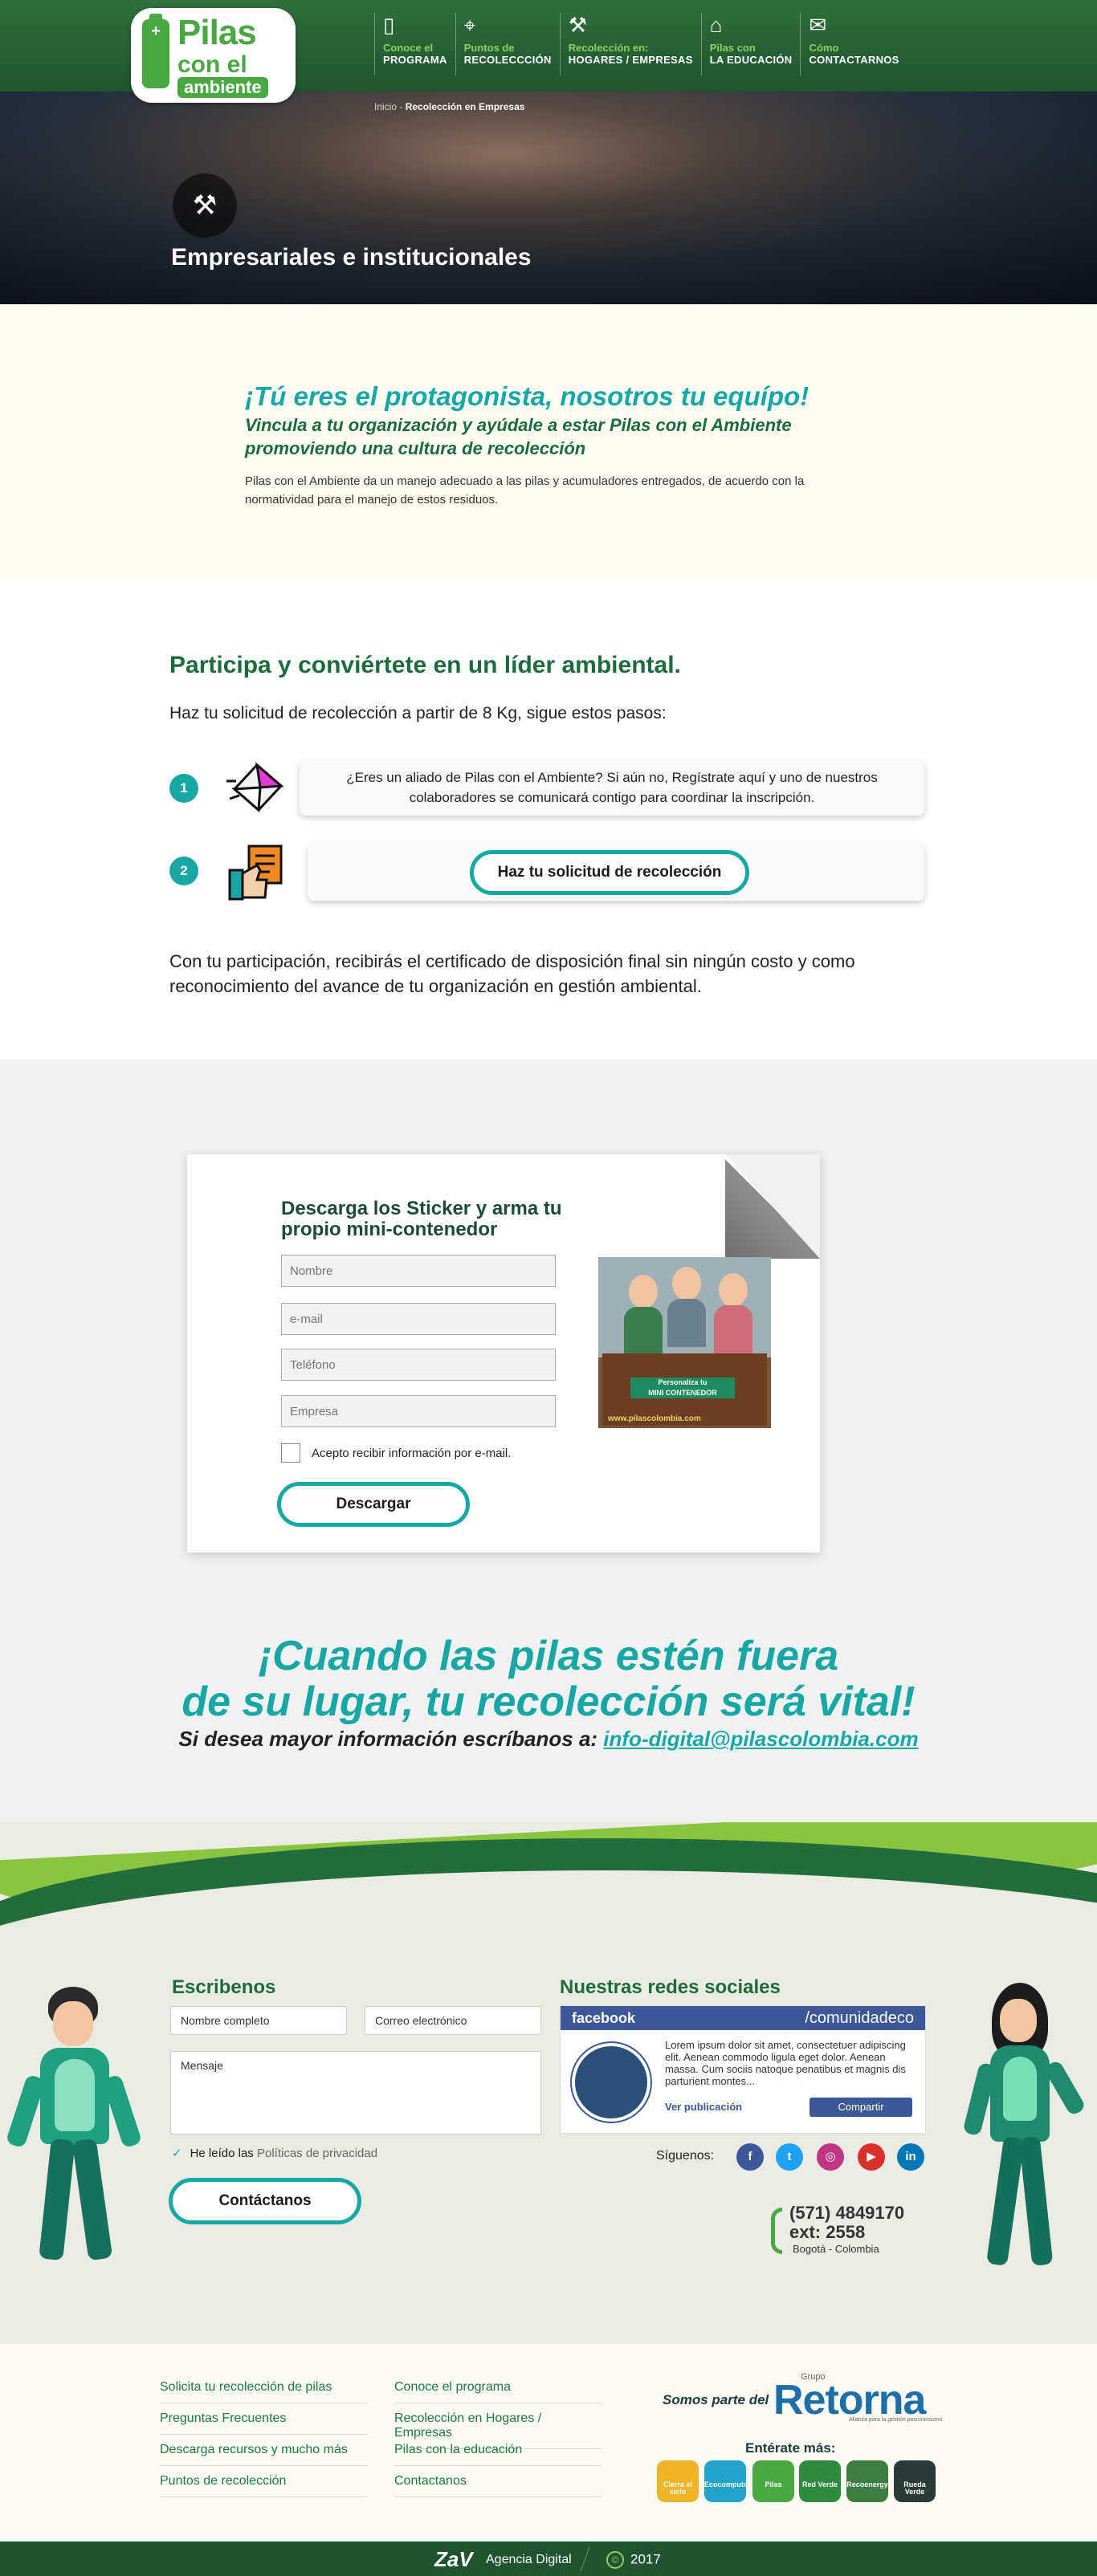  What do you see at coordinates (678, 2481) in the screenshot?
I see `cierra-el-ciclo-logo: Cierra el ciclo` at bounding box center [678, 2481].